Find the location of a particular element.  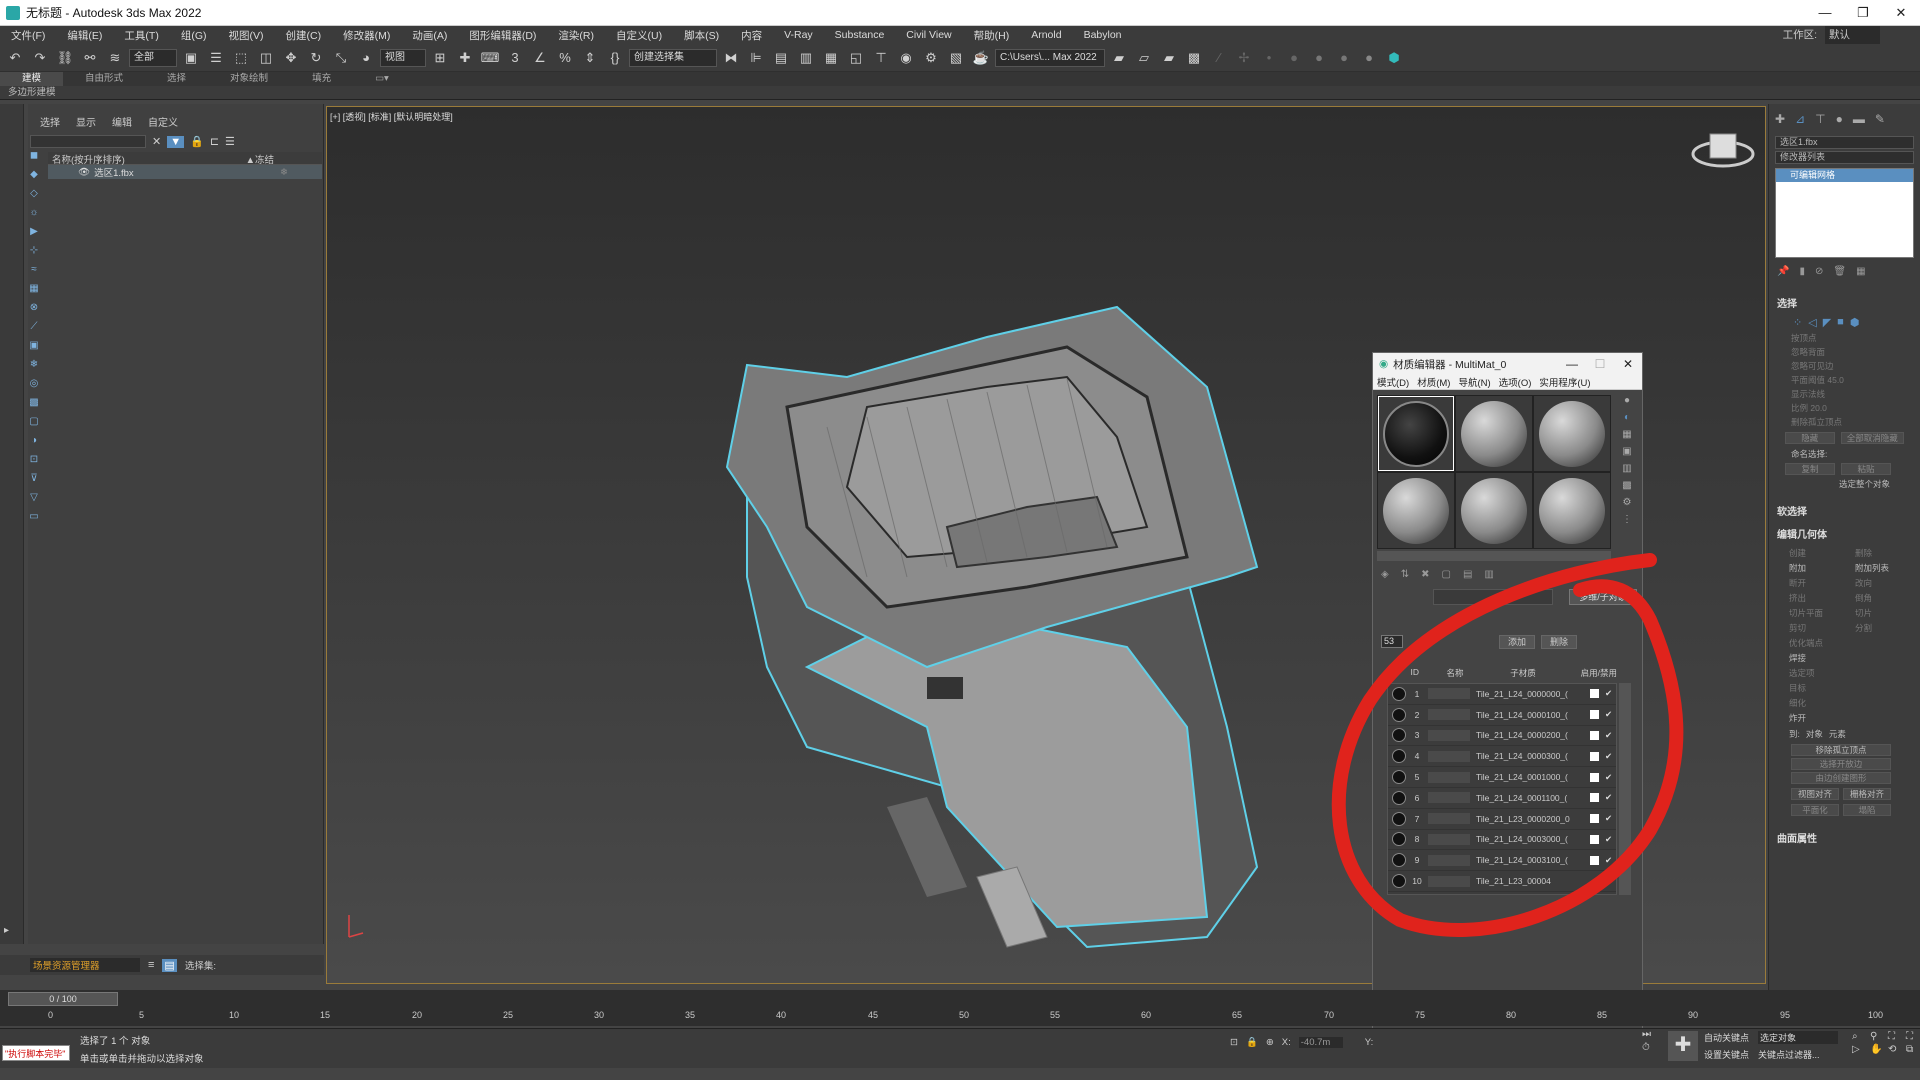

menu-substance: Substance is located at coordinates (860, 35).